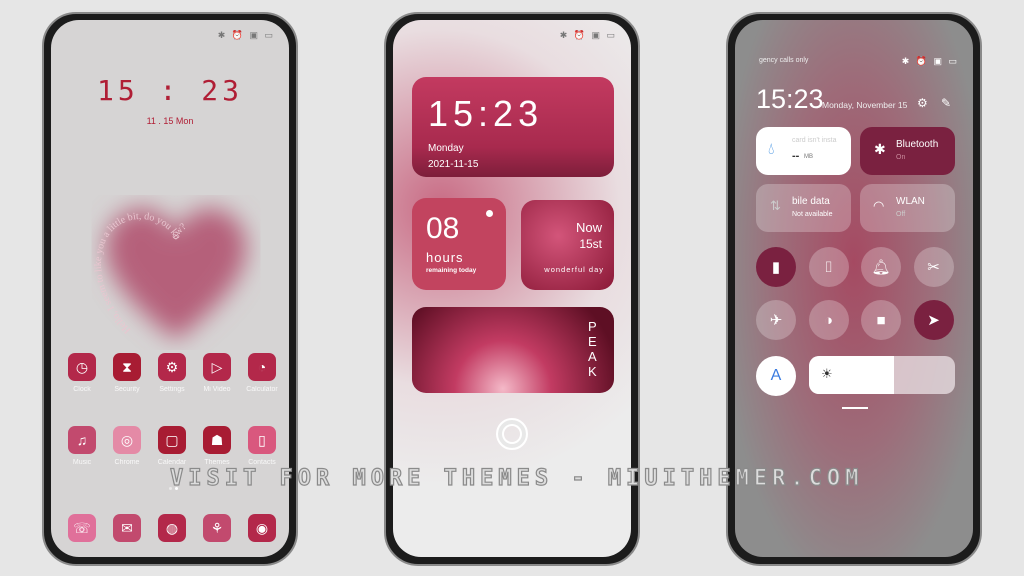  What do you see at coordinates (567, 245) in the screenshot?
I see `date-widget: Now 15st wonderful day` at bounding box center [567, 245].